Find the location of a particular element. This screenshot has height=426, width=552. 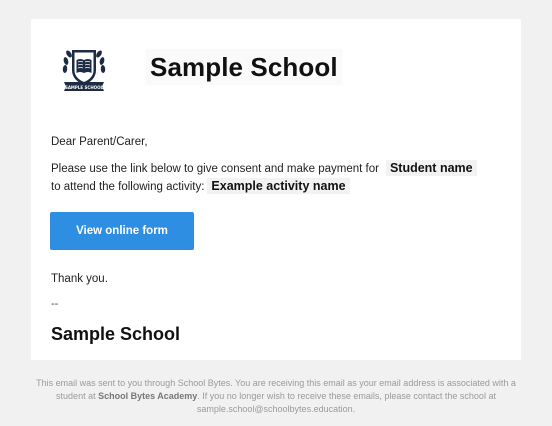

email-header: SAMPLE SCHOOL Sample School is located at coordinates (201, 67).